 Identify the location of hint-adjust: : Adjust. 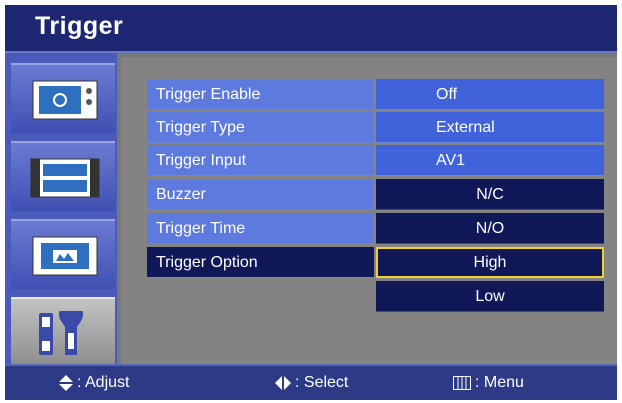
(94, 383).